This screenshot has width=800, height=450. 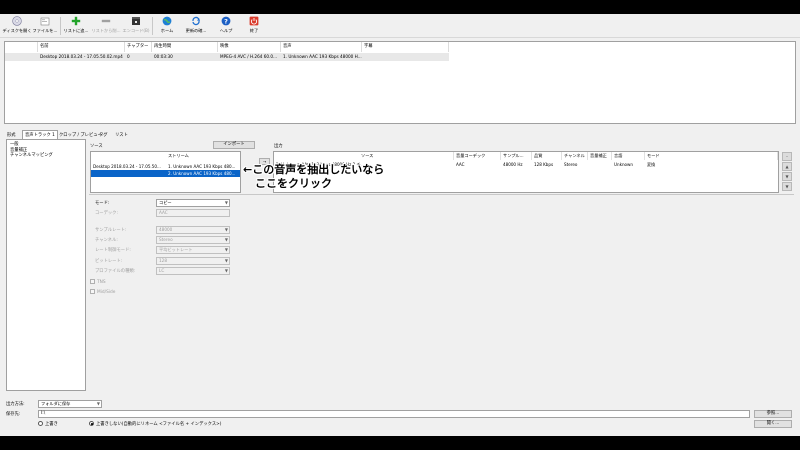 What do you see at coordinates (787, 166) in the screenshot?
I see `move-up-button: ▲` at bounding box center [787, 166].